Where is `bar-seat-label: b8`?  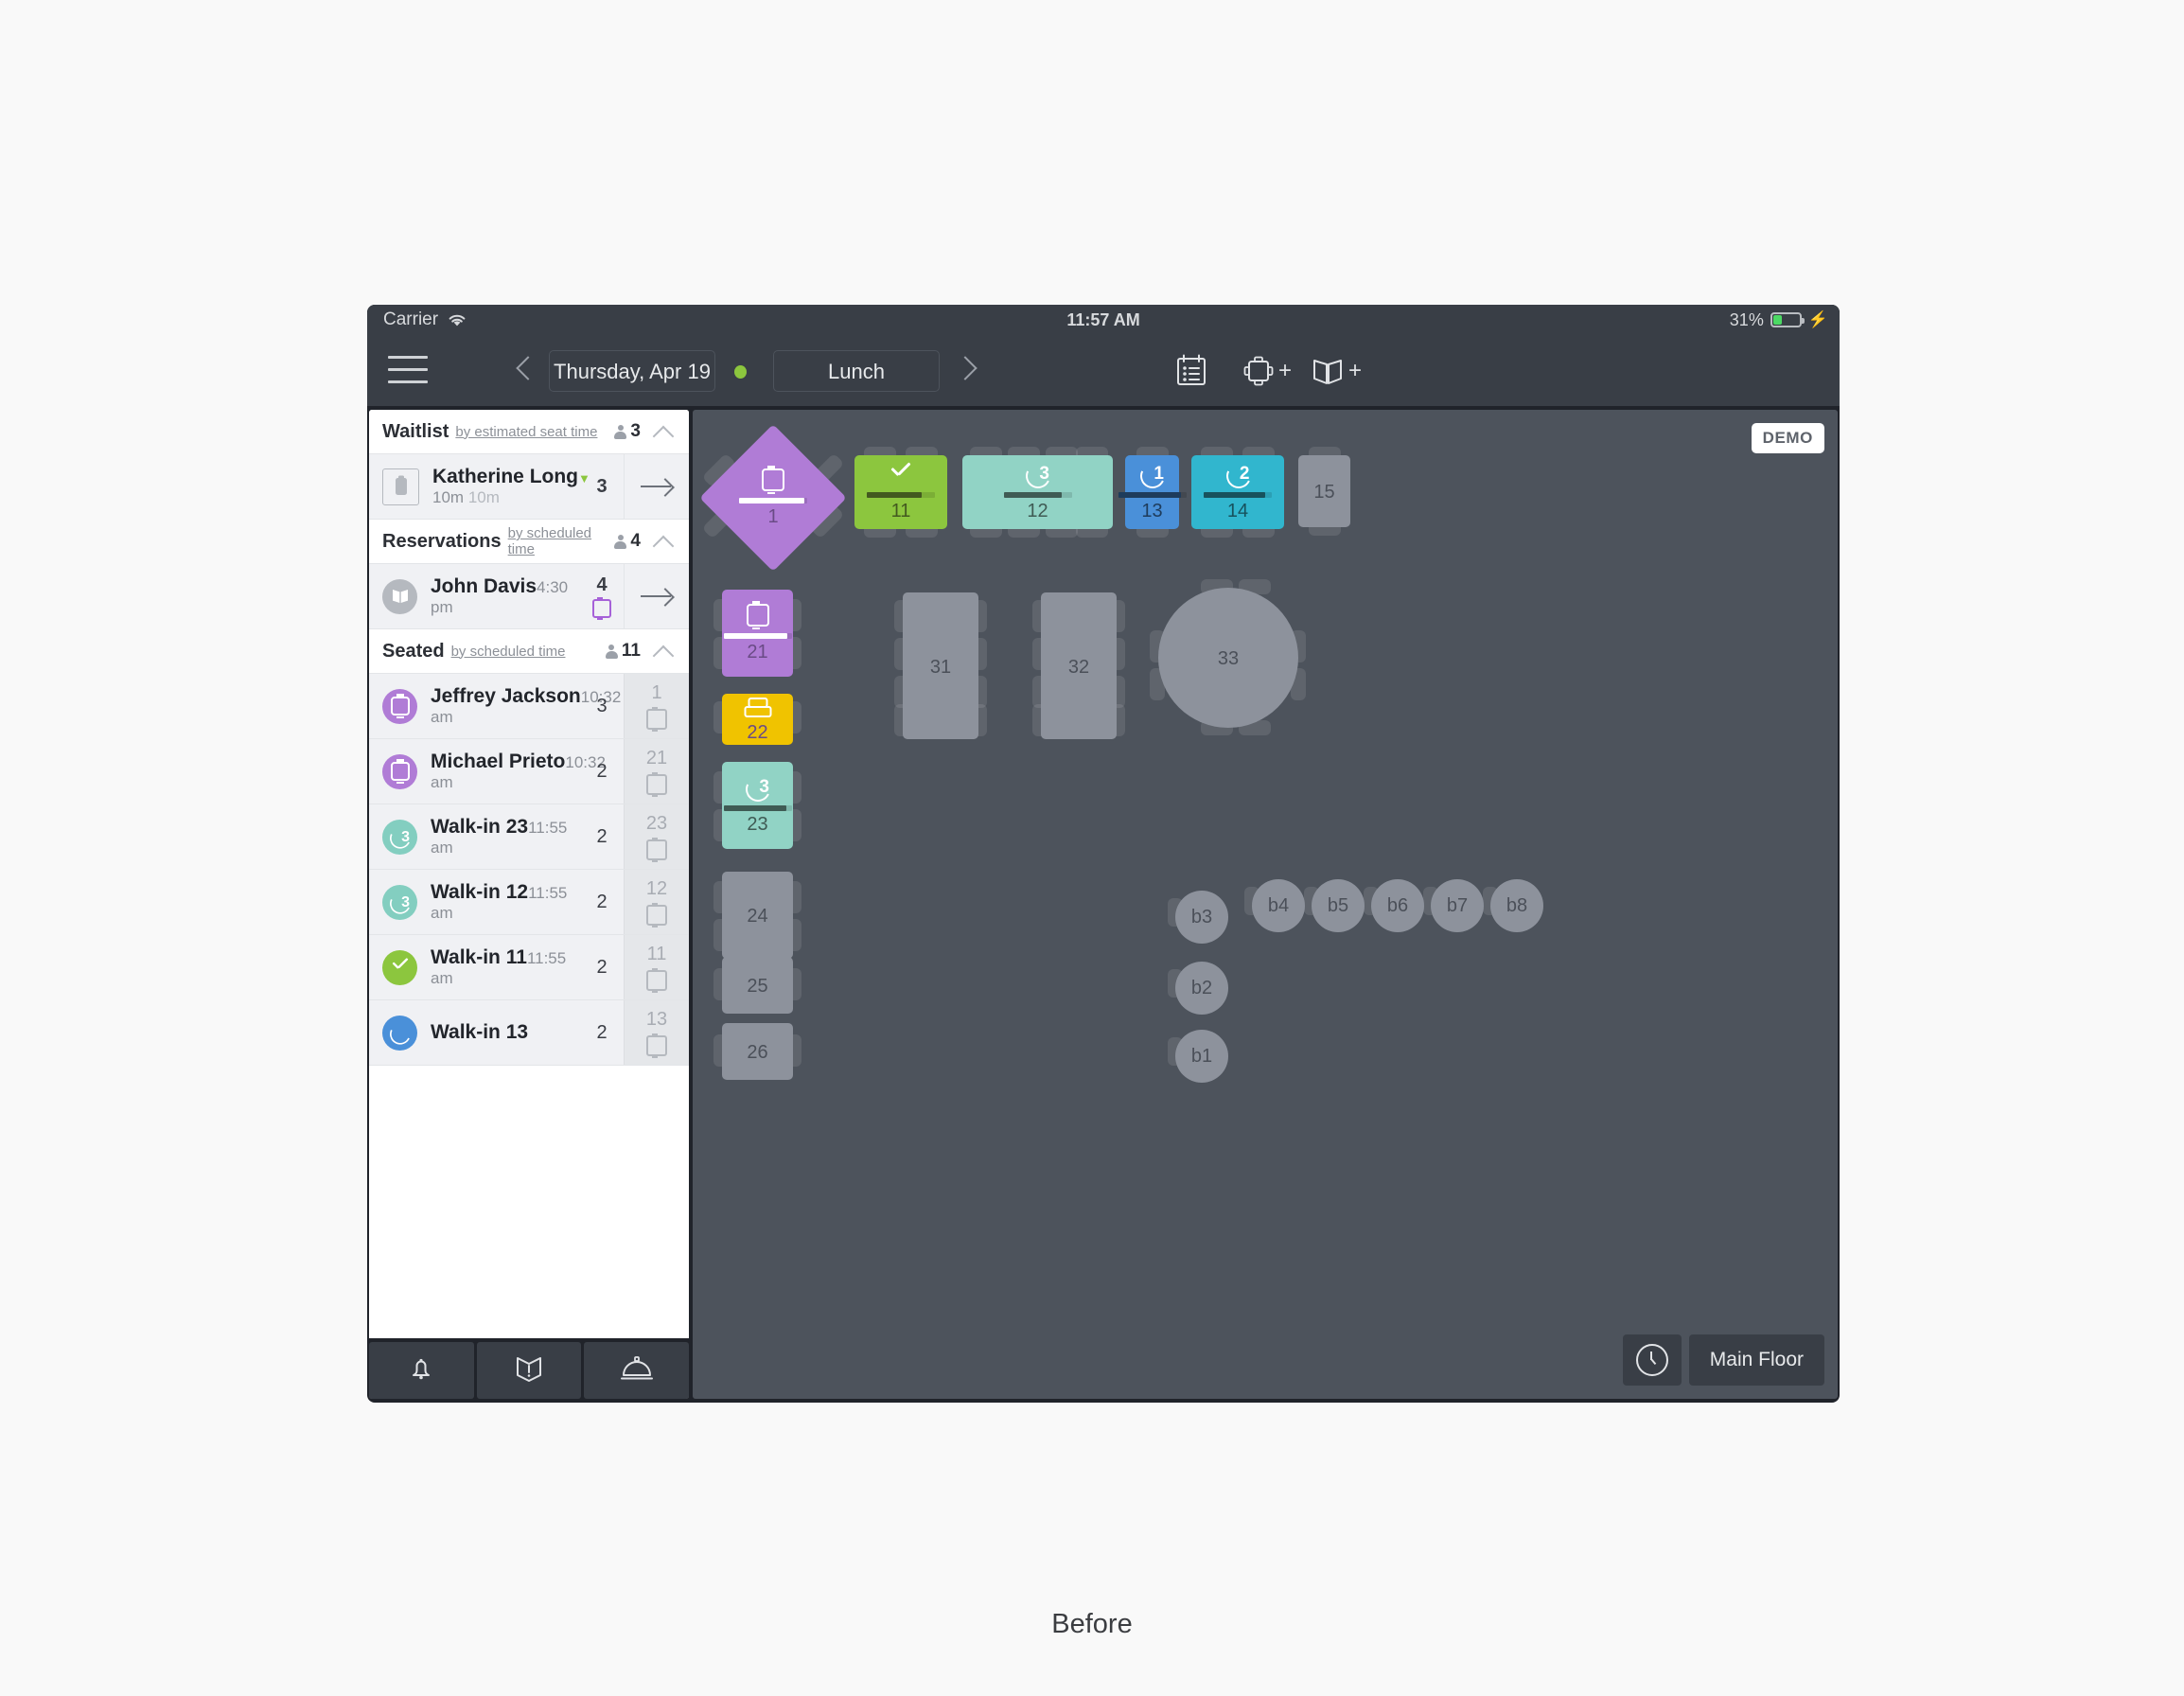
bar-seat-label: b8 is located at coordinates (1517, 905).